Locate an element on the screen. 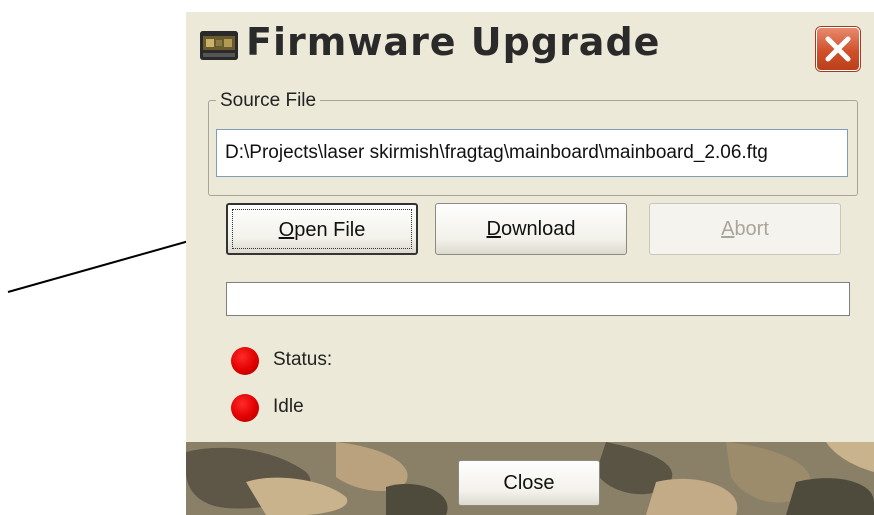 This screenshot has width=874, height=515. abort-button: Abort is located at coordinates (745, 229).